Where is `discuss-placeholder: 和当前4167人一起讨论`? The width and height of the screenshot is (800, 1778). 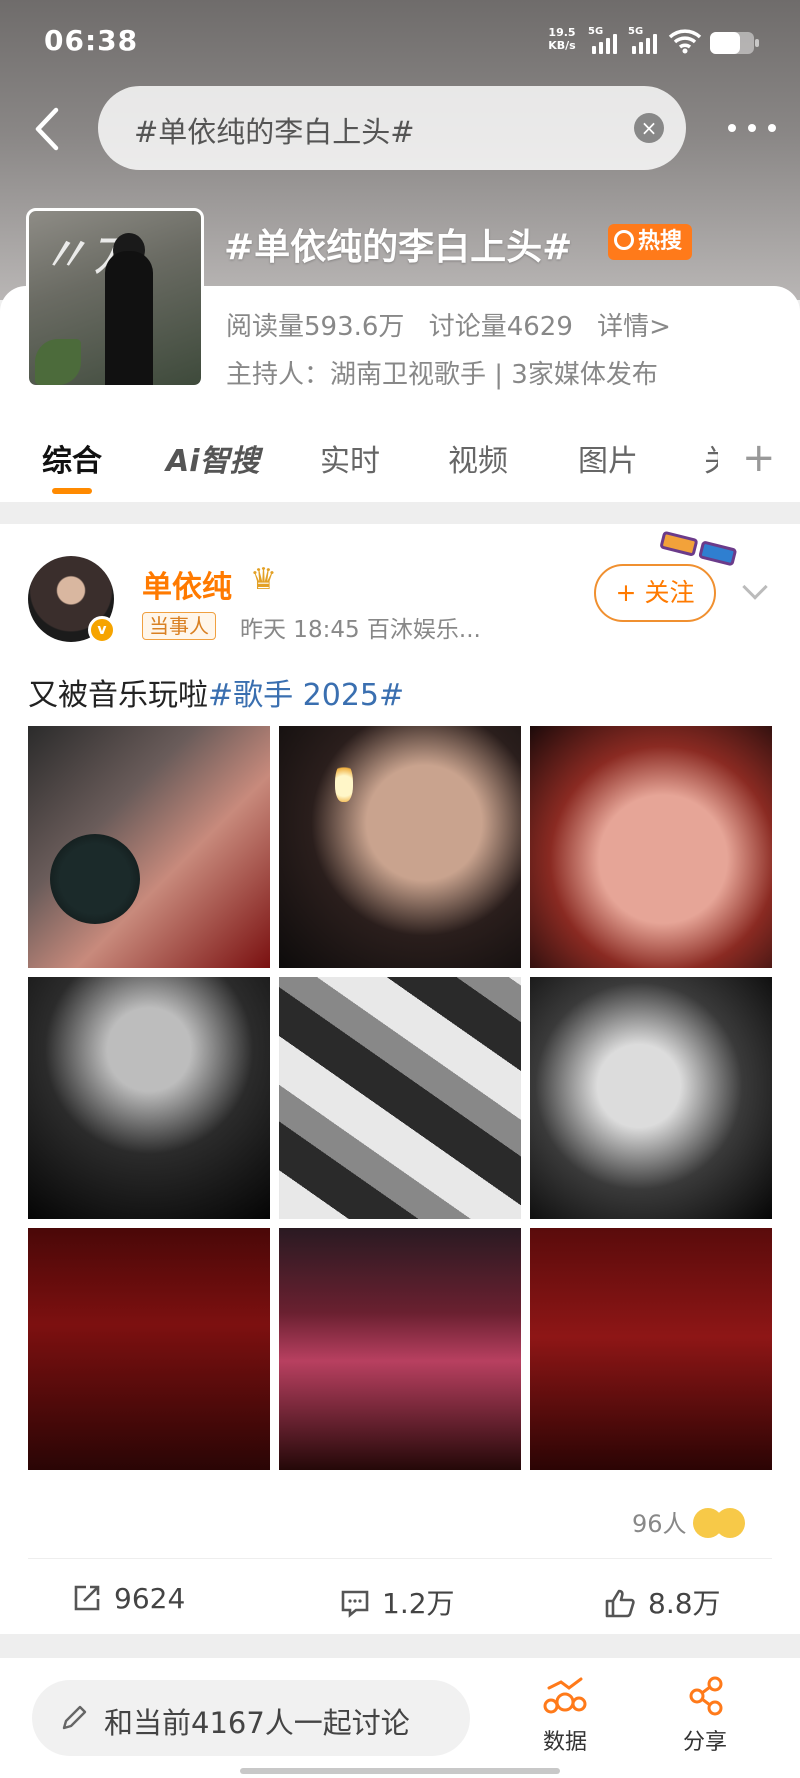 discuss-placeholder: 和当前4167人一起讨论 is located at coordinates (257, 1723).